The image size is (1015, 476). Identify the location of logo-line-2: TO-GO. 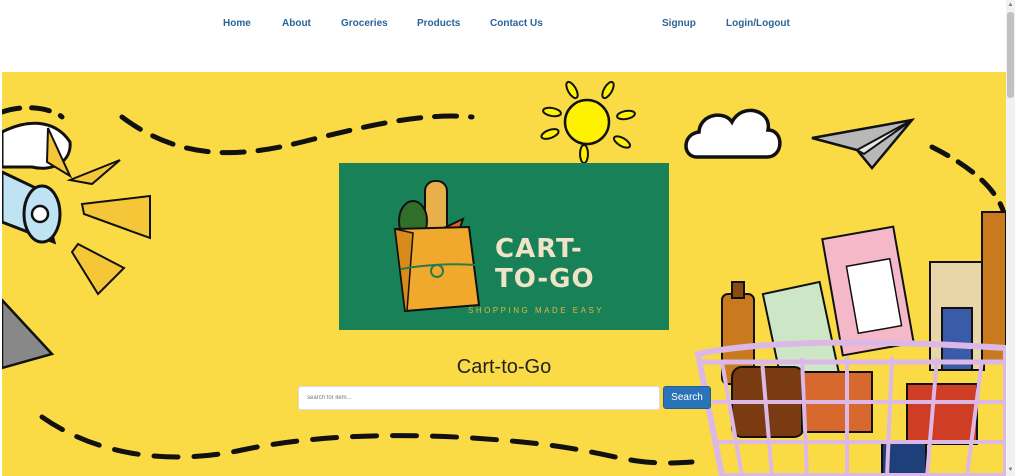
(545, 279).